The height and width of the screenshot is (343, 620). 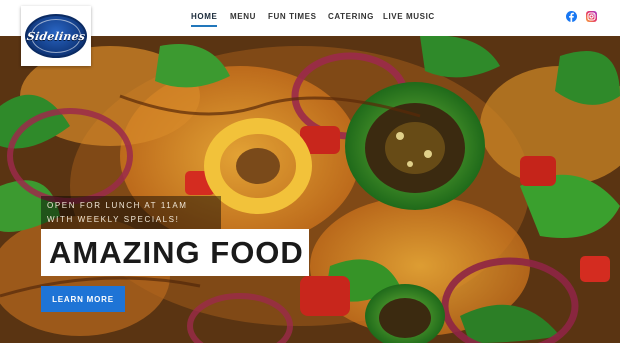 I want to click on logo-text: Sidelines, so click(x=56, y=36).